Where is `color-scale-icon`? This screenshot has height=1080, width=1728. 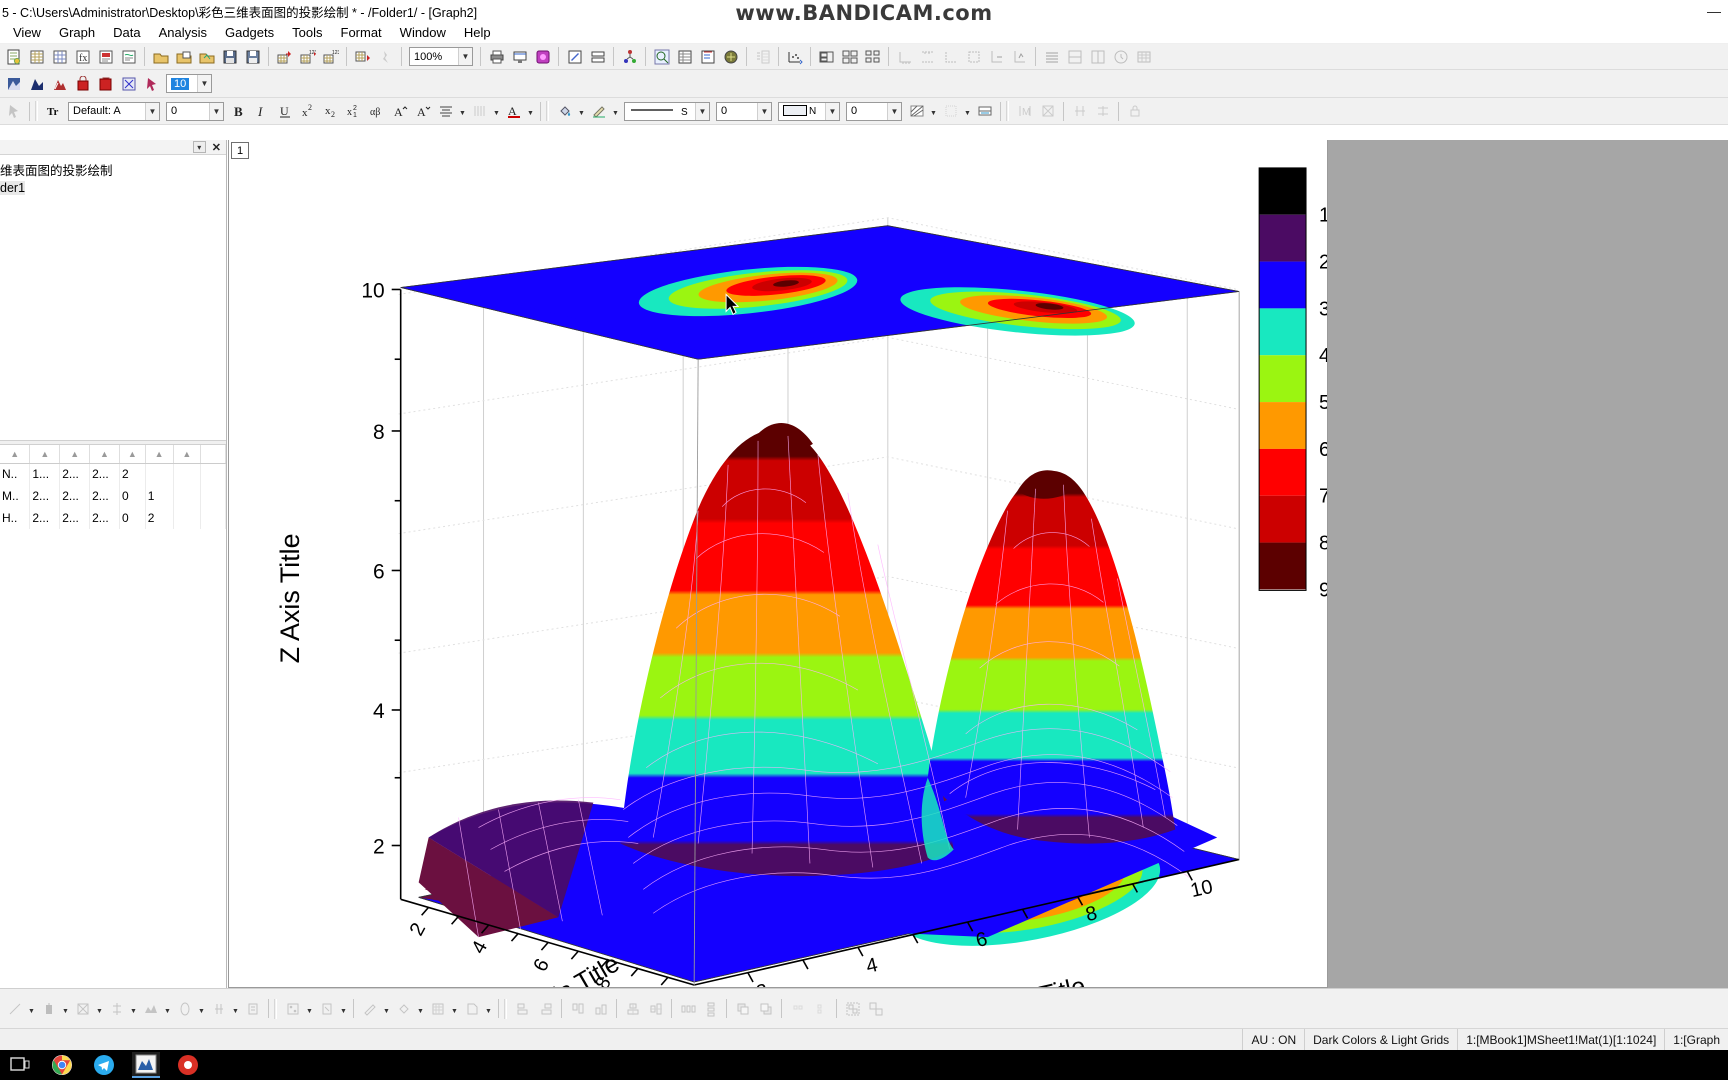 color-scale-icon is located at coordinates (82, 84).